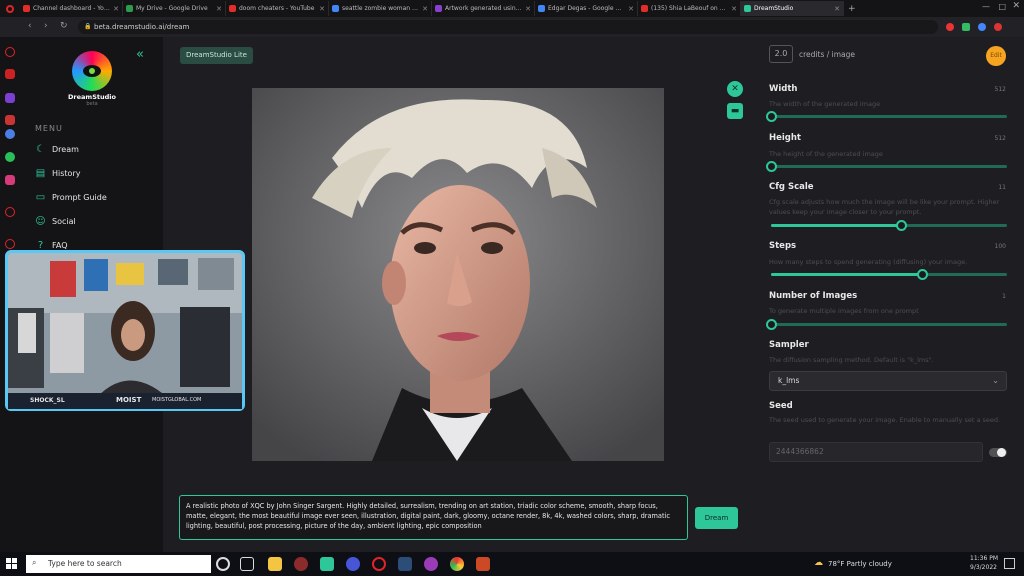  Describe the element at coordinates (771, 116) in the screenshot. I see `width-slider-handle` at that location.